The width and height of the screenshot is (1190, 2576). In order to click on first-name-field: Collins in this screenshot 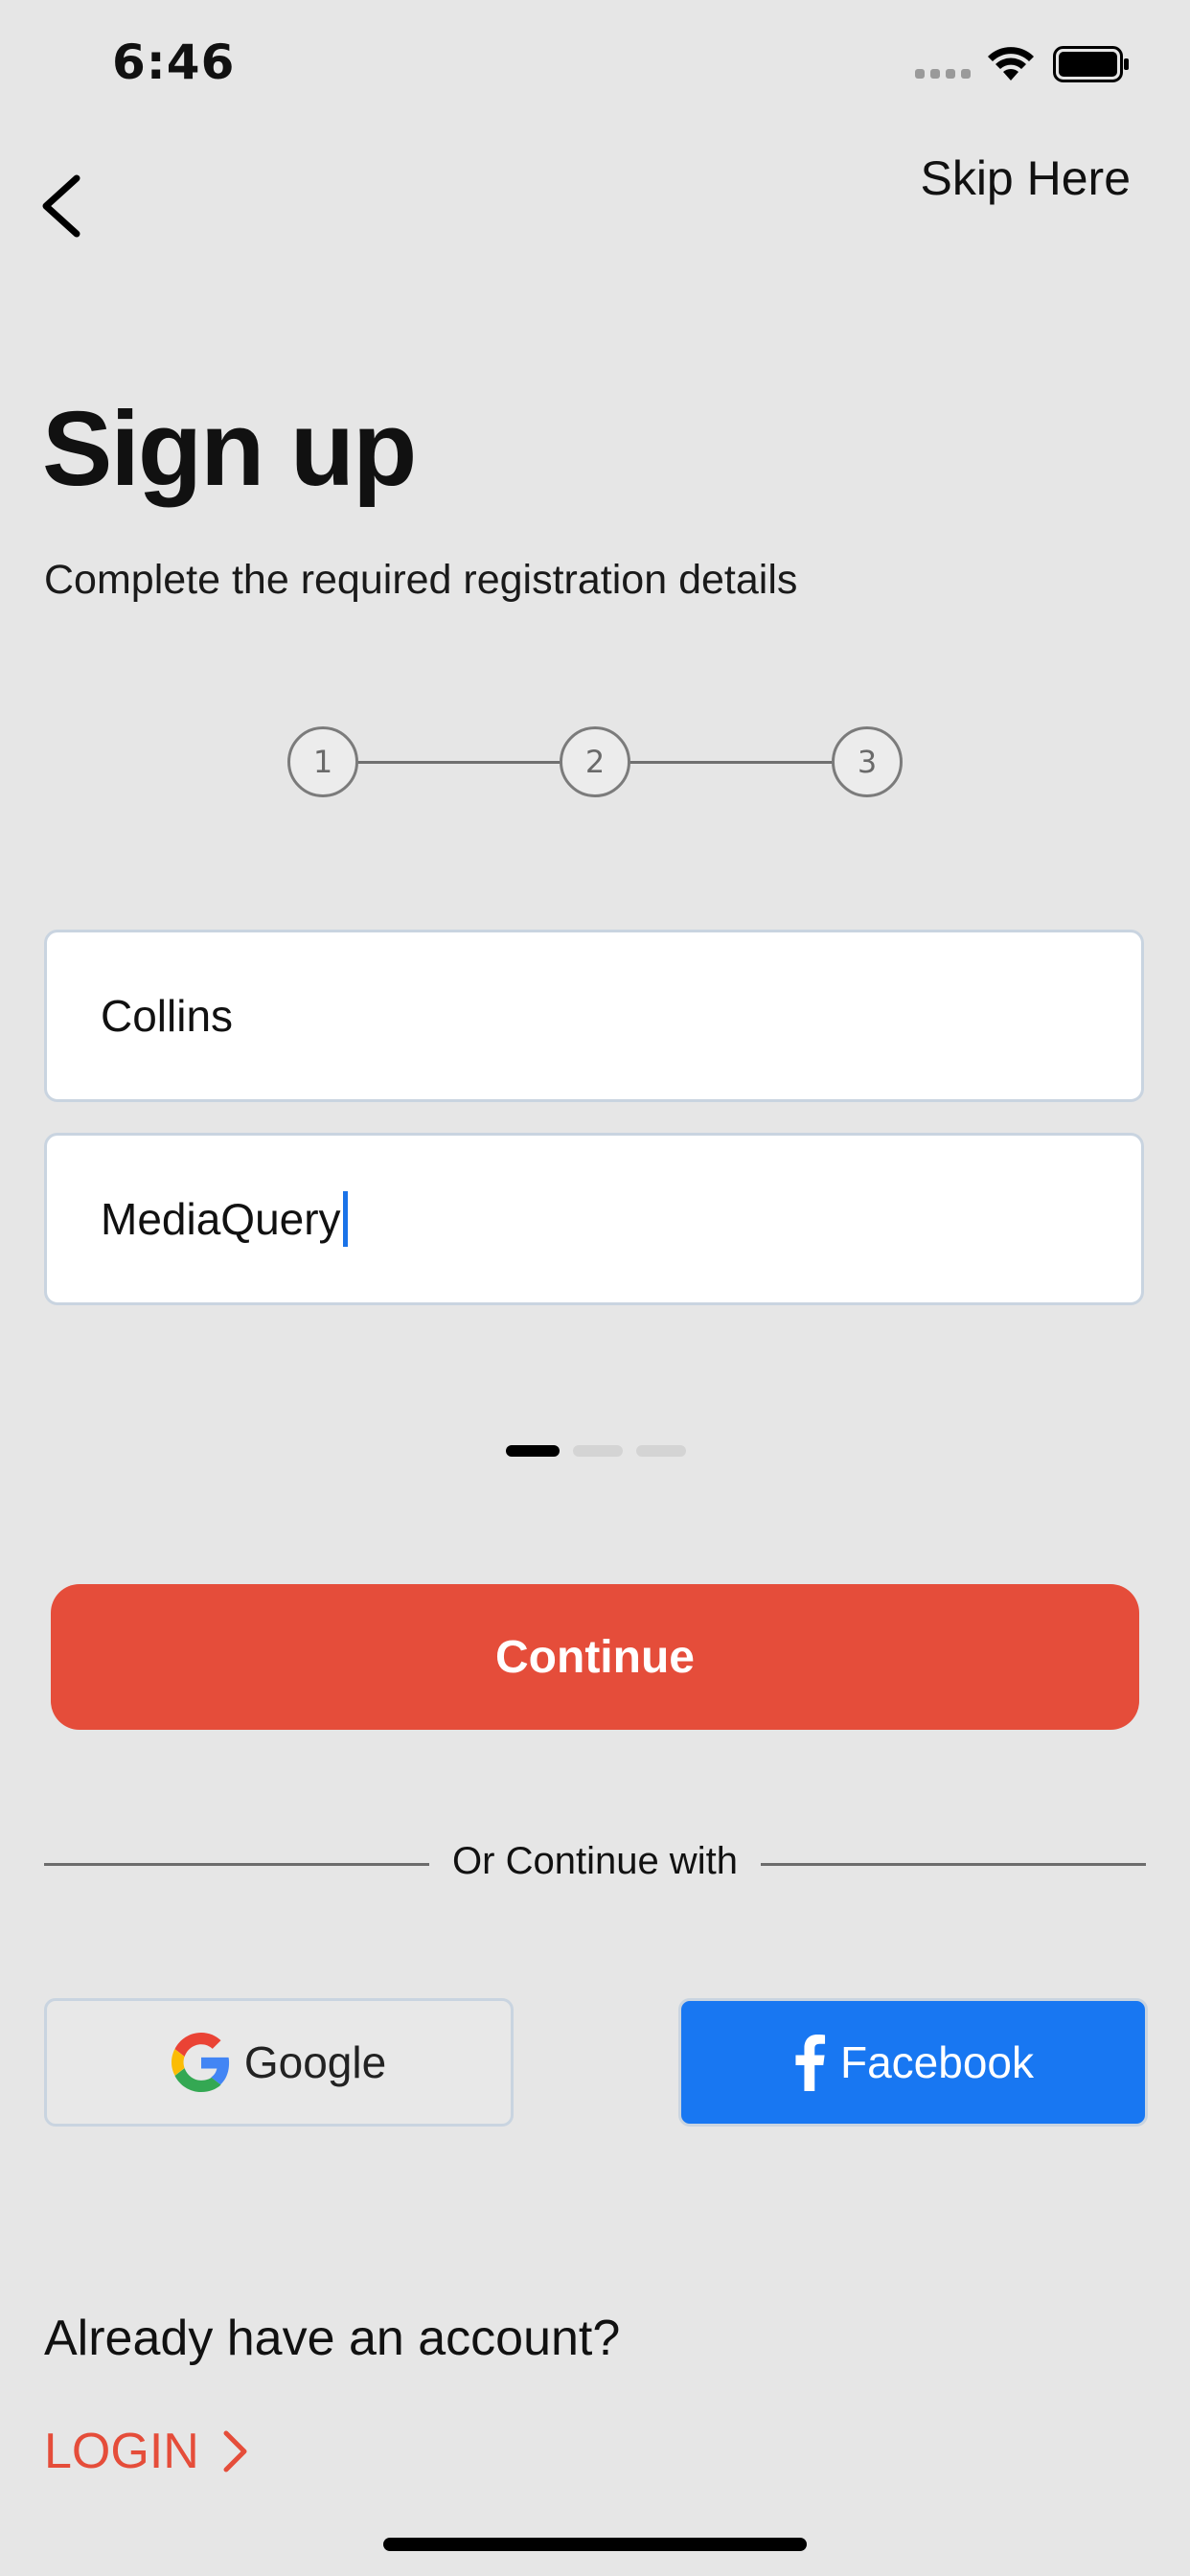, I will do `click(594, 1016)`.